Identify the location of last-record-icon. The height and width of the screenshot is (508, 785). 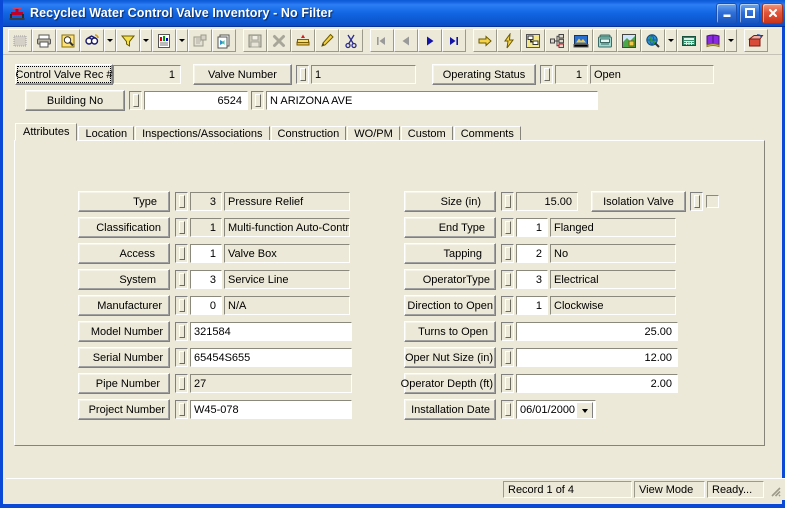
(454, 40).